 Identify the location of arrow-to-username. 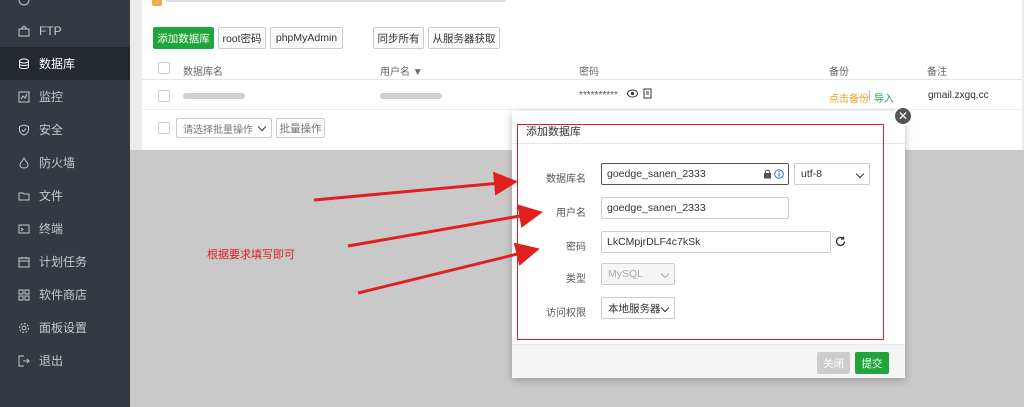
(445, 226).